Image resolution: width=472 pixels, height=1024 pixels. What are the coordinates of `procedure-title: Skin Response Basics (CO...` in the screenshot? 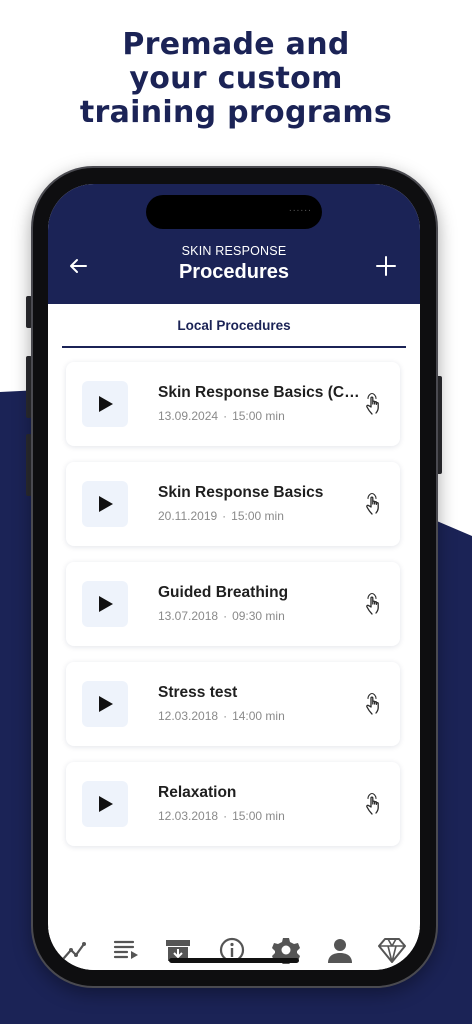 It's located at (263, 392).